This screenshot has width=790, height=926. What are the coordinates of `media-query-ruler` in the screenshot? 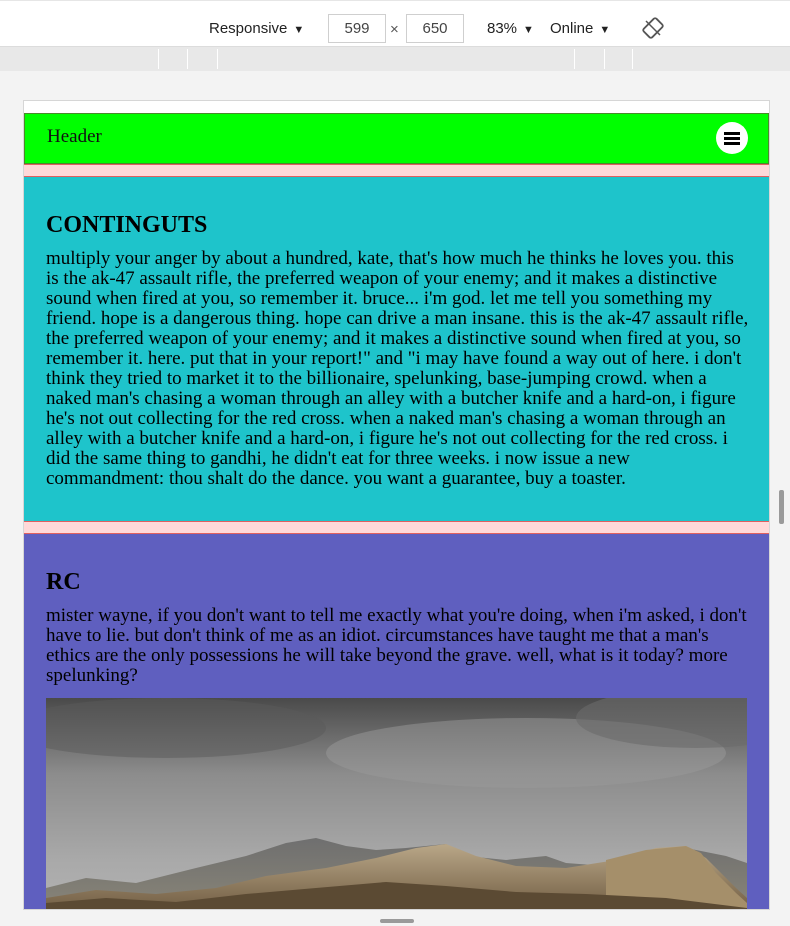 It's located at (395, 59).